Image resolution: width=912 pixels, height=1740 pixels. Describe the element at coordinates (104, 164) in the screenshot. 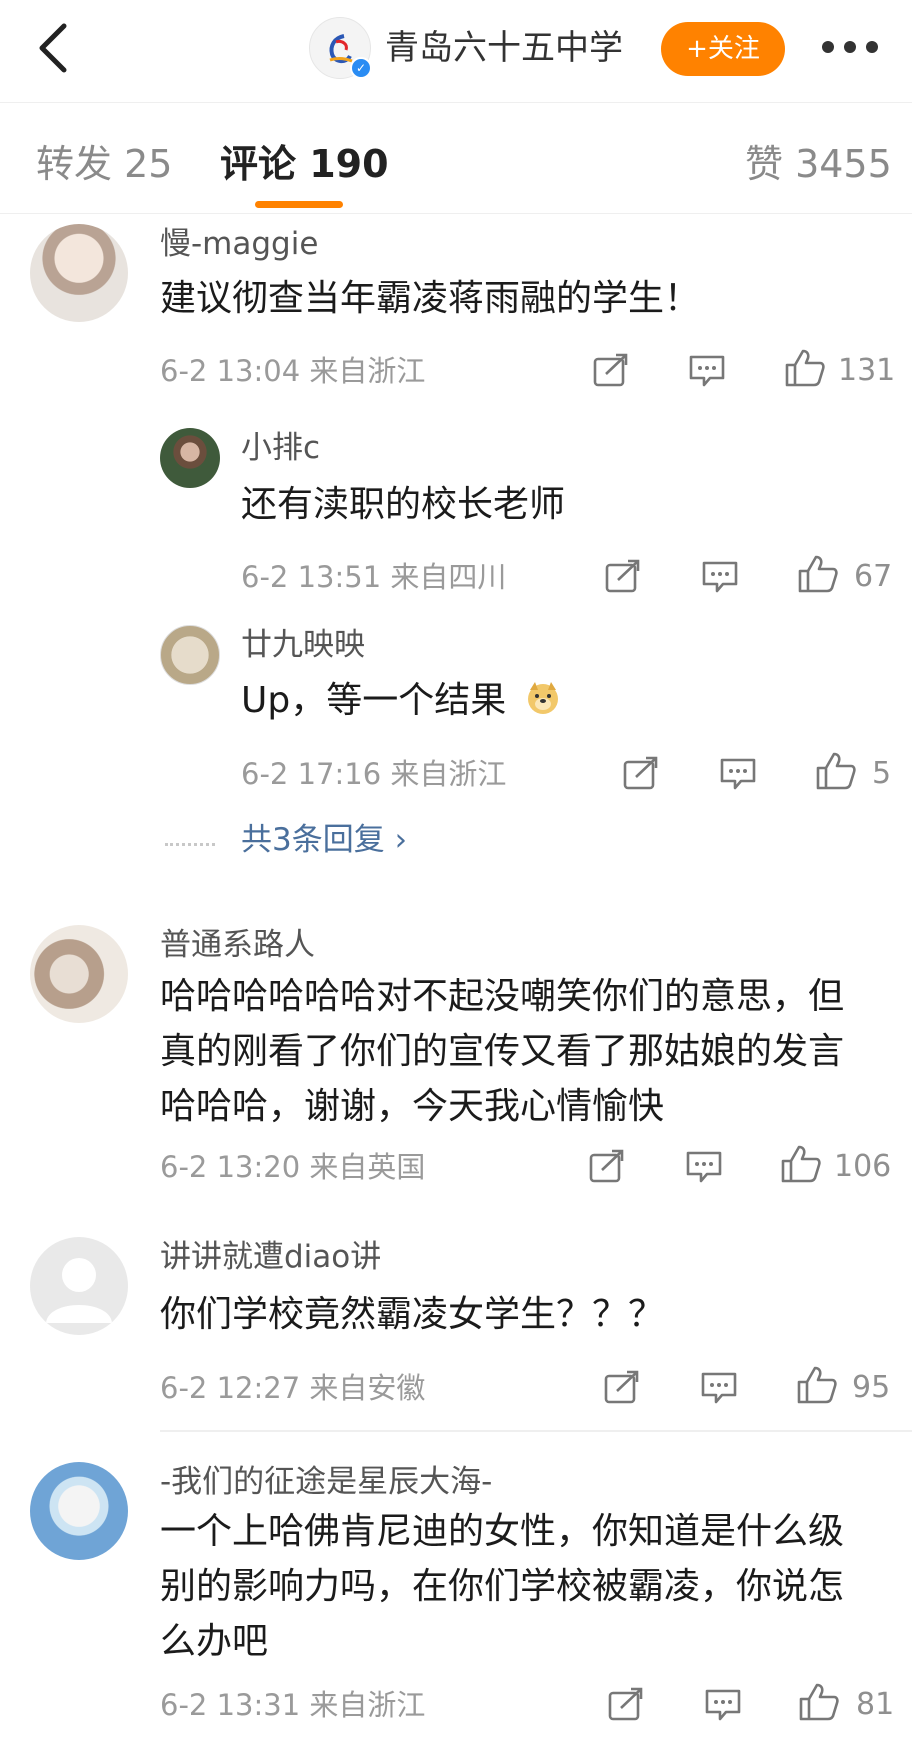

I see `tab-reposts: 转发 25` at that location.